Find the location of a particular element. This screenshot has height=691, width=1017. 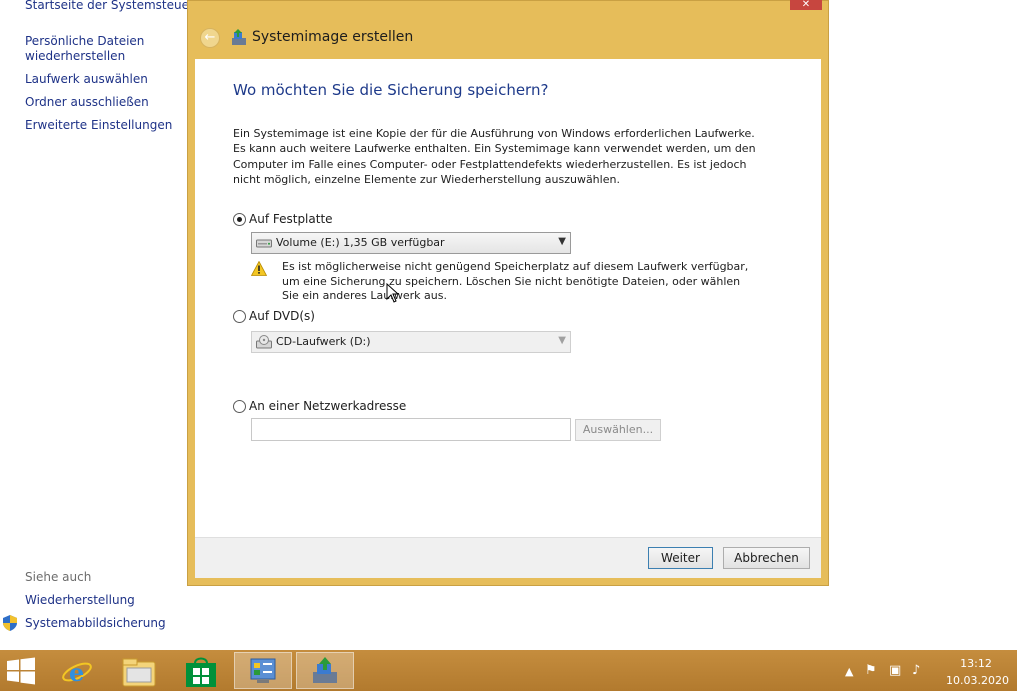

back-arrow-icon: ← is located at coordinates (210, 38).